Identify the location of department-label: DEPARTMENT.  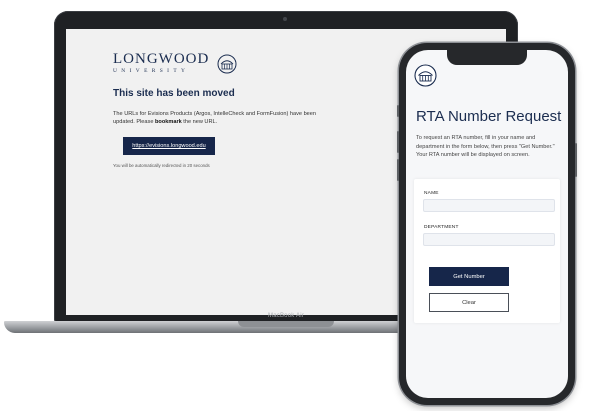
(441, 227).